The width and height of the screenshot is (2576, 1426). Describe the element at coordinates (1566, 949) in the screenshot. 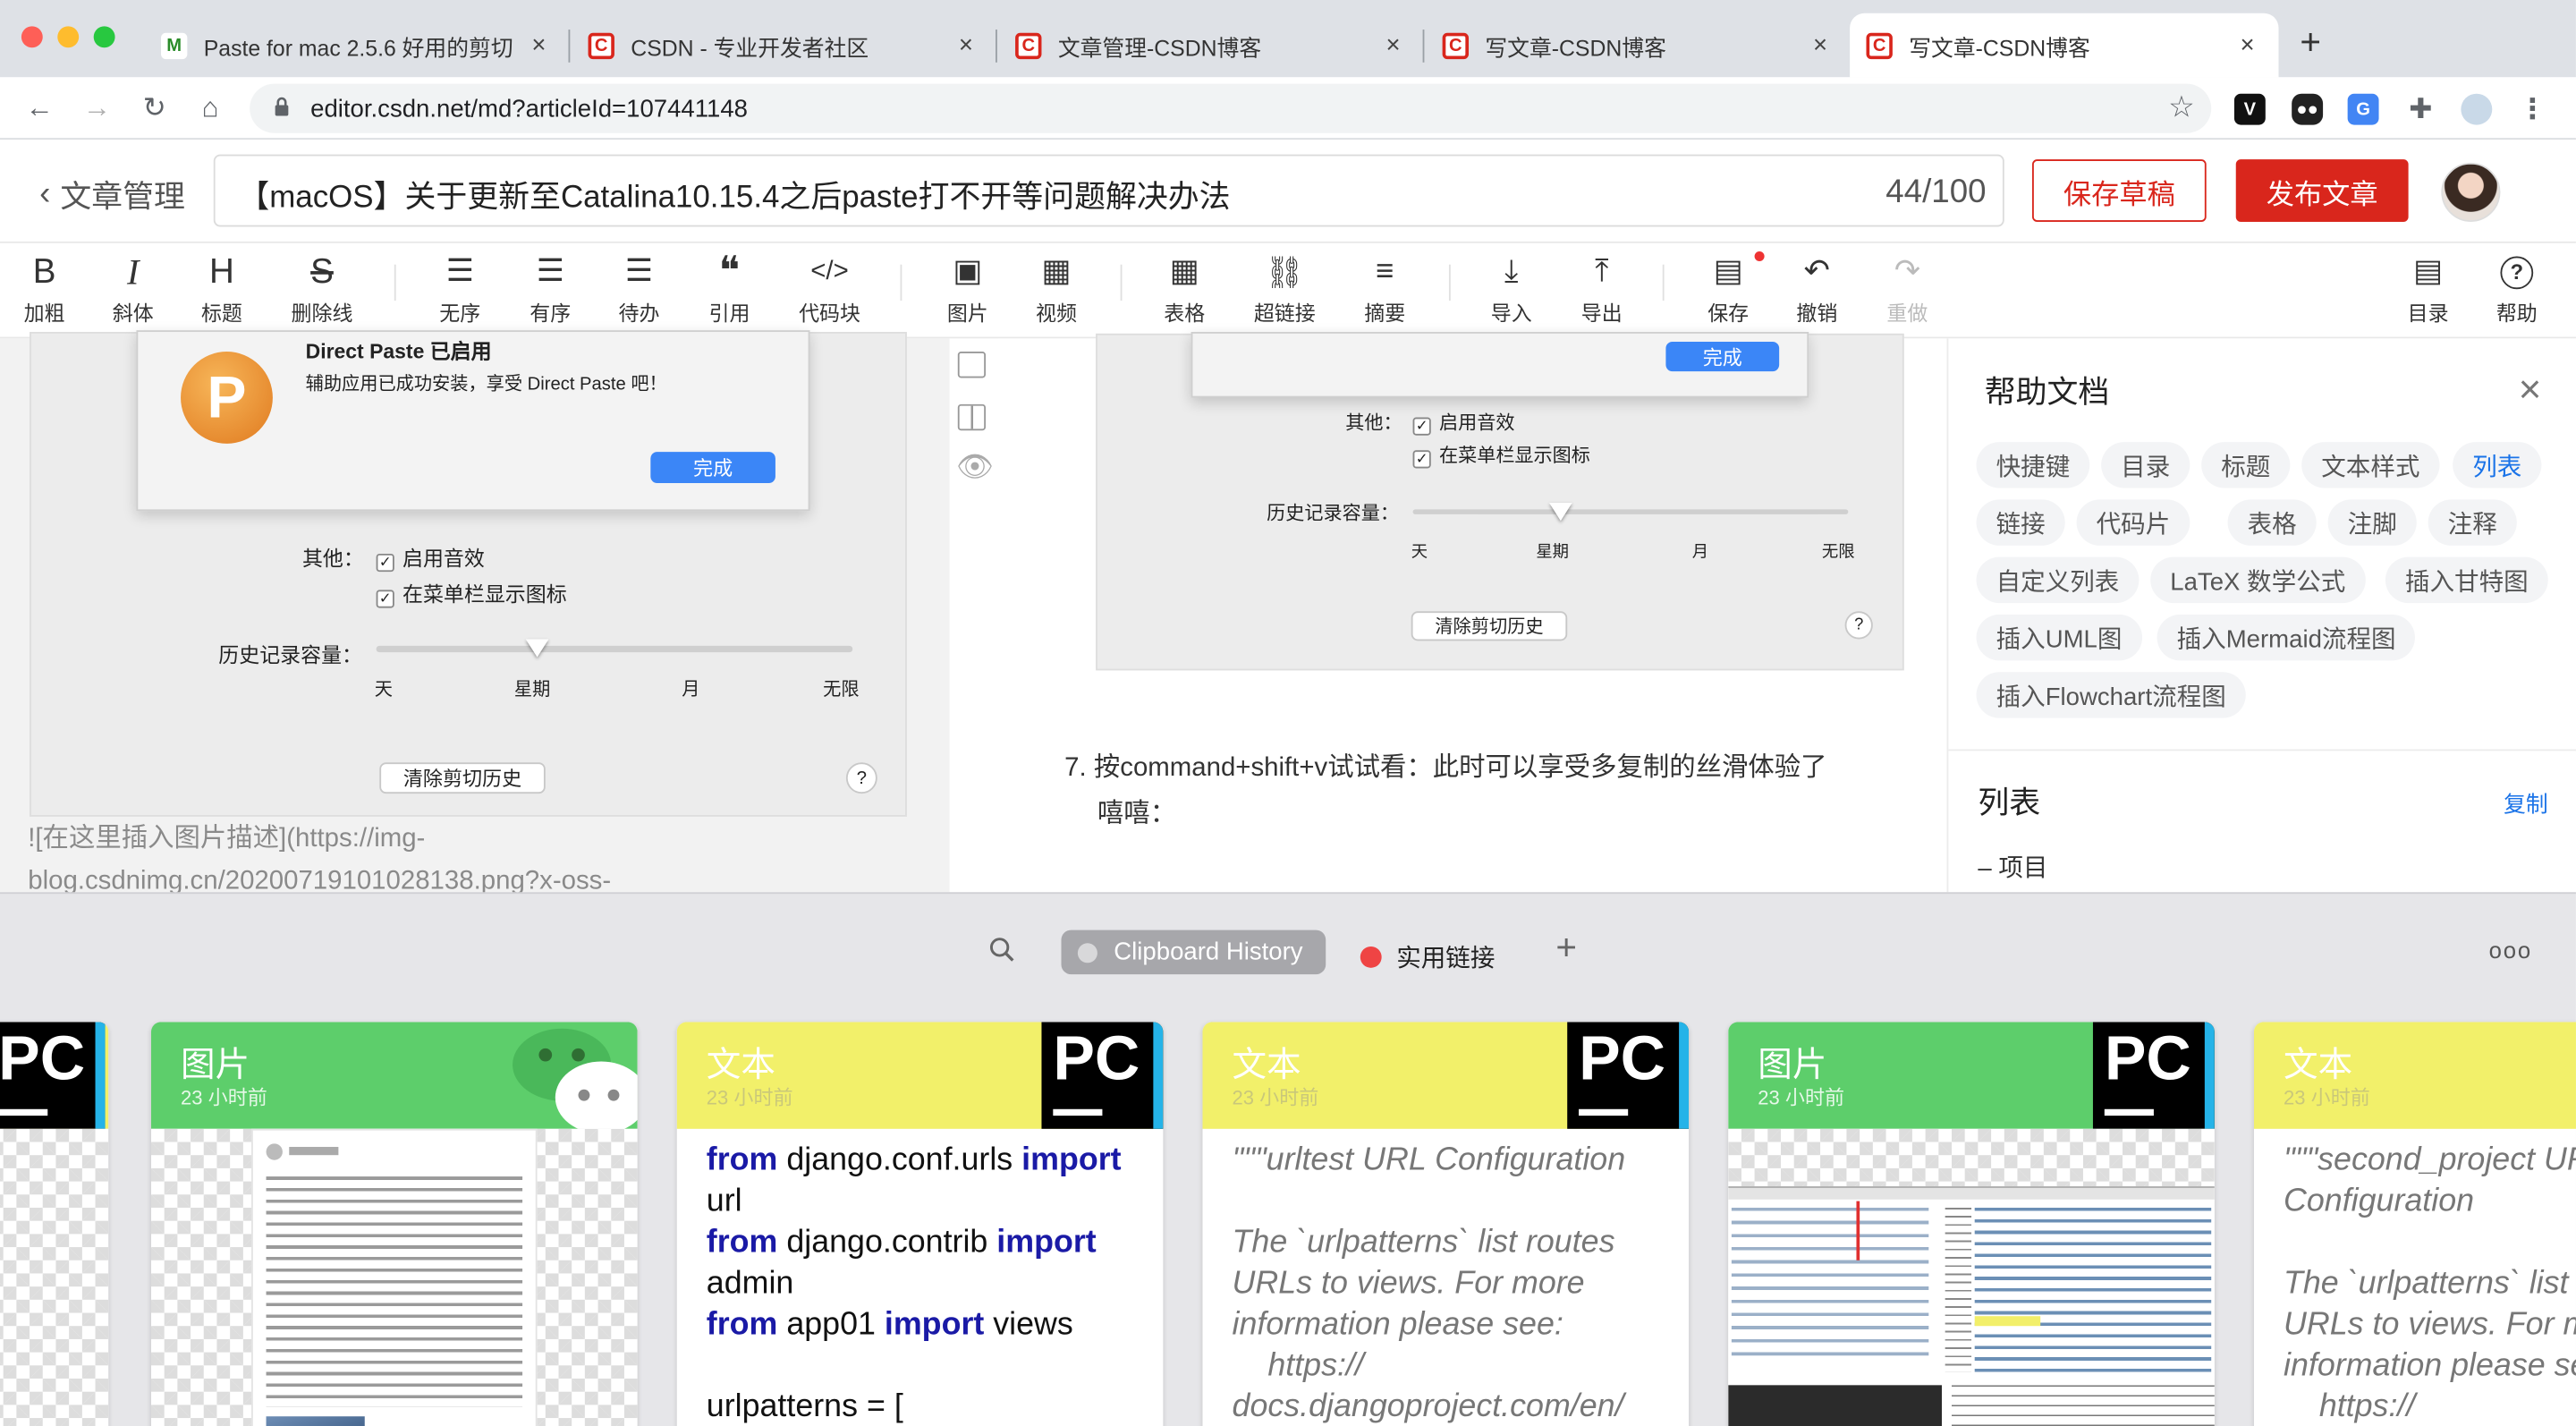

I see `add-pinboard-button: +` at that location.